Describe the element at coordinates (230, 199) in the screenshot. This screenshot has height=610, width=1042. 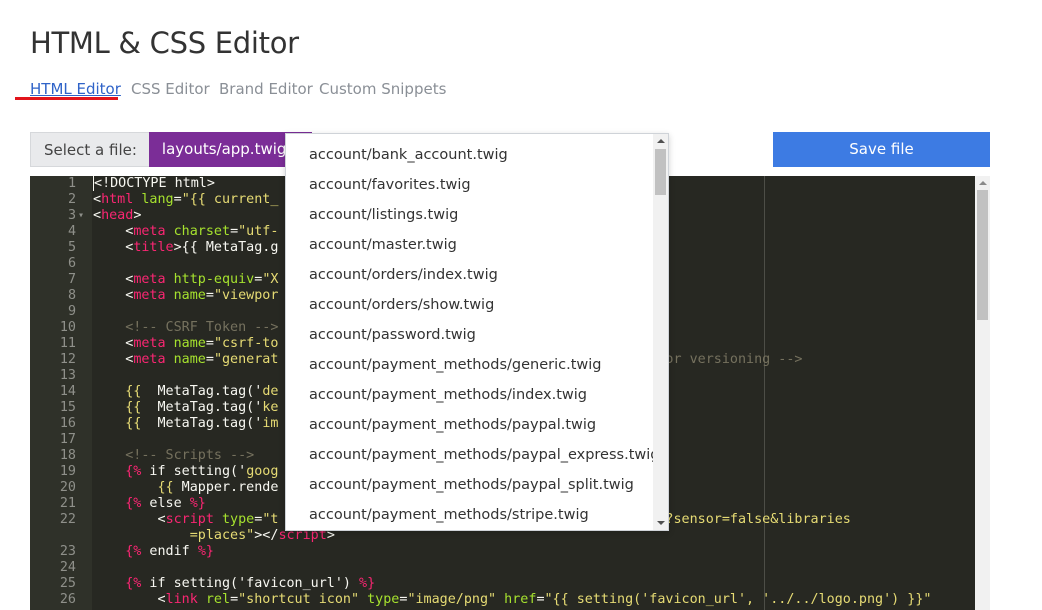
I see `code-token: "{{ current_` at that location.